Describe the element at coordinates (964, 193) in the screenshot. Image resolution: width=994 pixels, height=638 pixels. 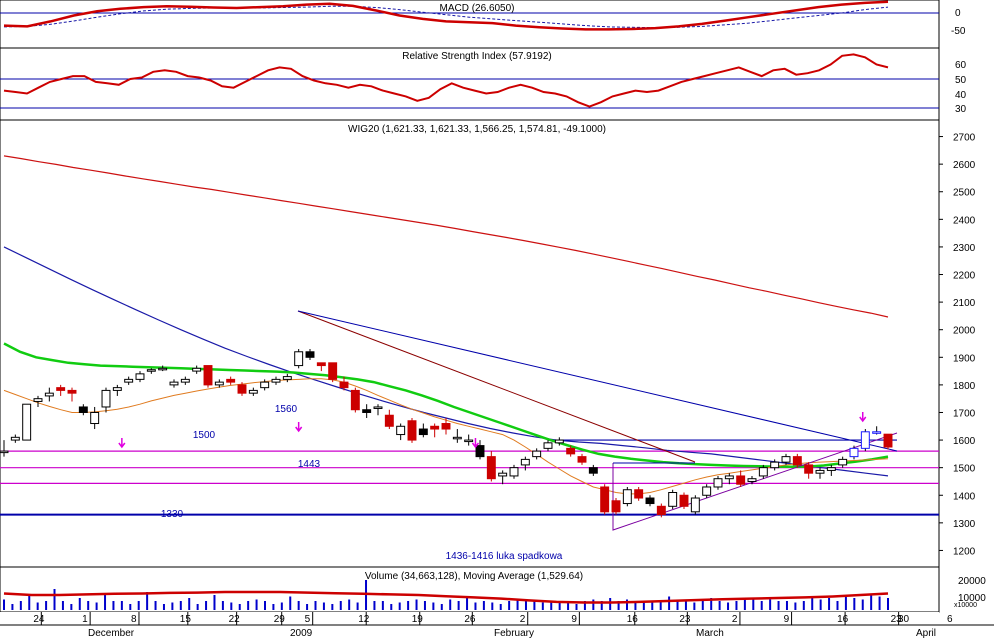
I see `price-y-tick-label: 2500` at that location.